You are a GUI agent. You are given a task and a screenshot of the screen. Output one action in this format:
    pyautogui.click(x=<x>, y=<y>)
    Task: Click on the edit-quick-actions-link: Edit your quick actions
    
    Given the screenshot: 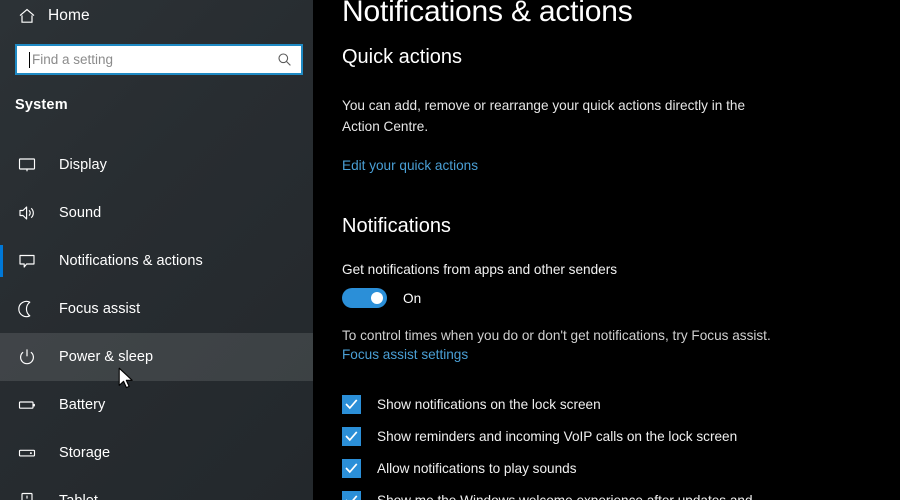 What is the action you would take?
    pyautogui.click(x=410, y=165)
    